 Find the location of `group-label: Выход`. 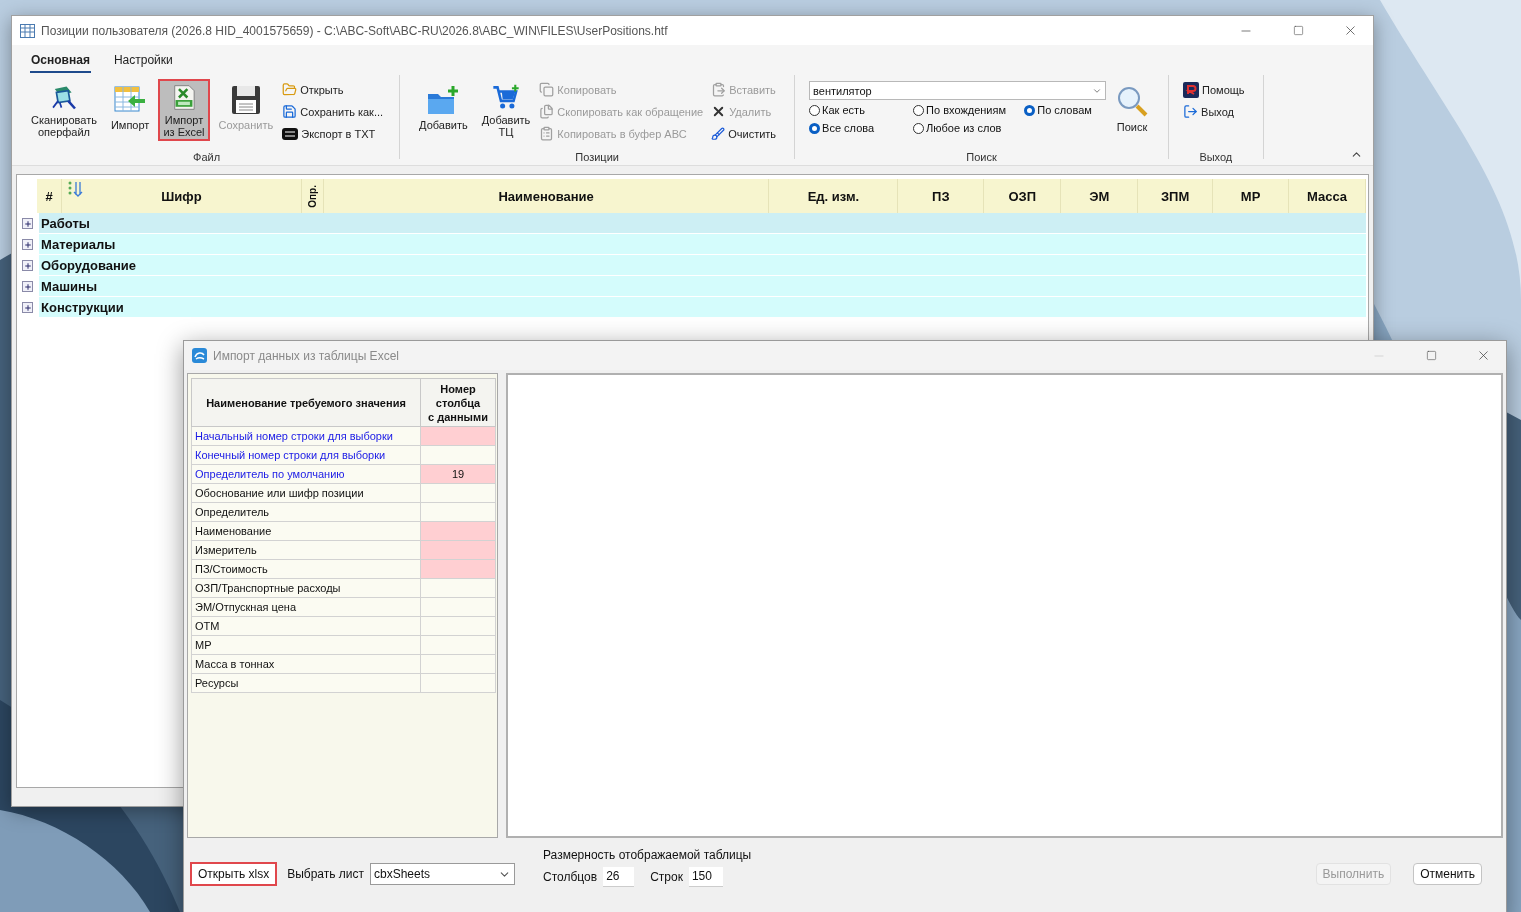

group-label: Выход is located at coordinates (1216, 157).